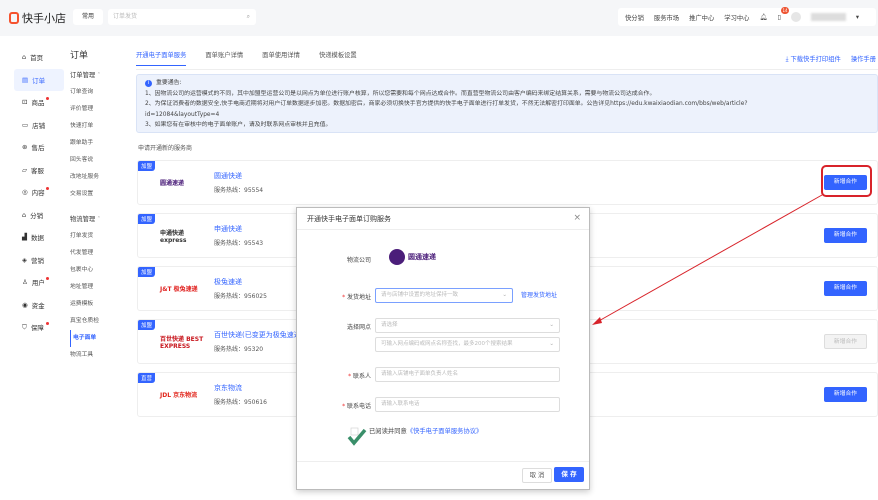 This screenshot has width=878, height=500. Describe the element at coordinates (39, 305) in the screenshot. I see `sidebar-item: ◉ 资金` at that location.